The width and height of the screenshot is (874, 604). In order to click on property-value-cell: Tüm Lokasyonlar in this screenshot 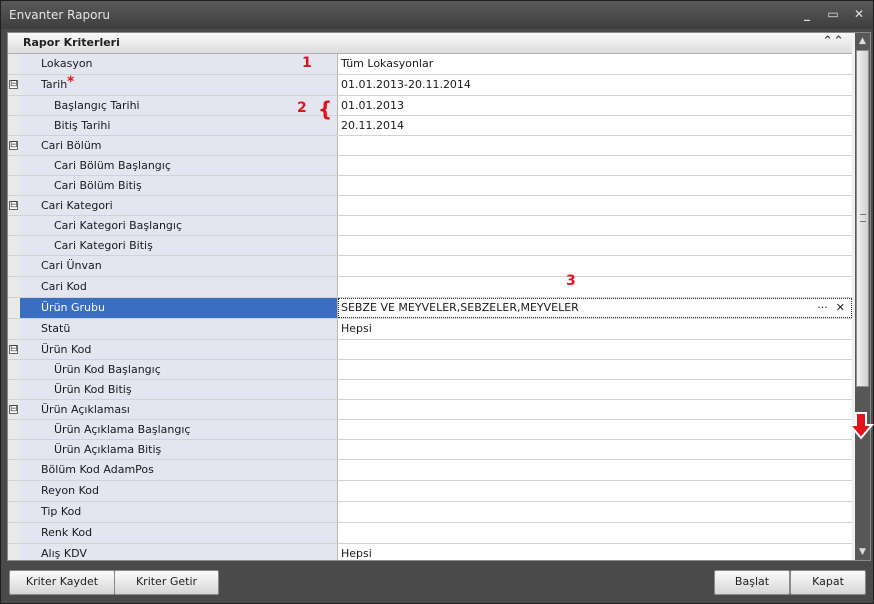, I will do `click(595, 64)`.